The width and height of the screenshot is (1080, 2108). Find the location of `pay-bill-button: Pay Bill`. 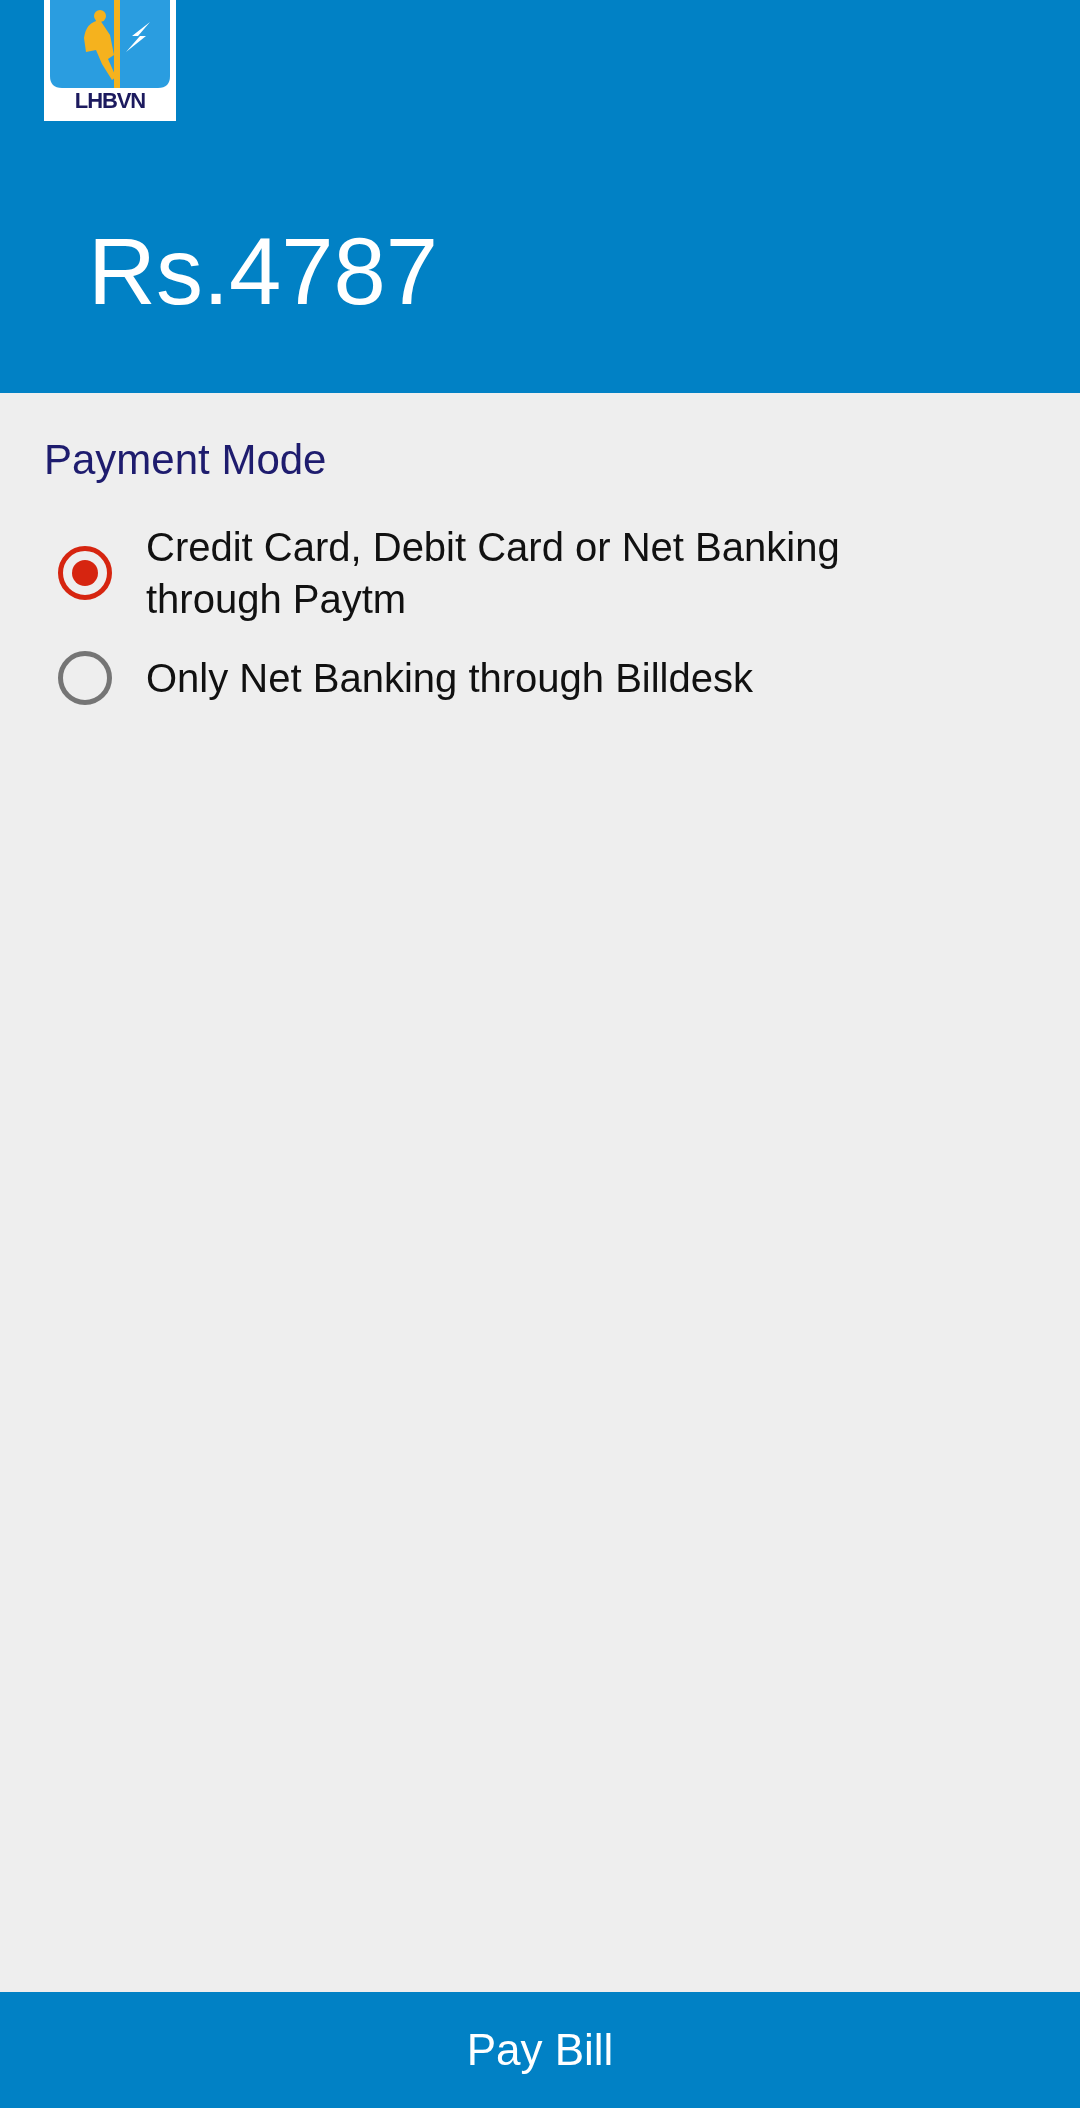

pay-bill-button: Pay Bill is located at coordinates (540, 2050).